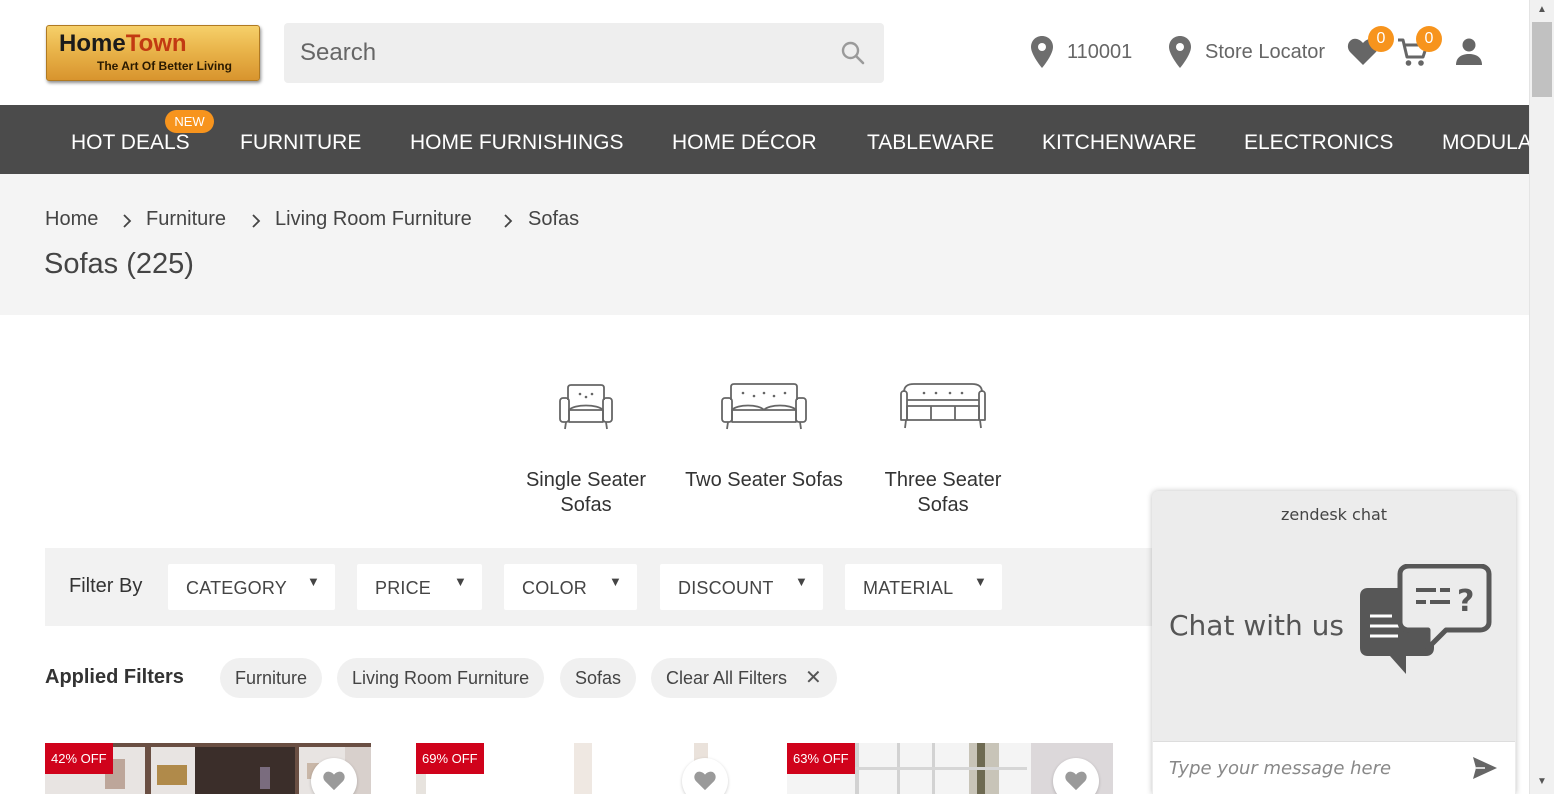  What do you see at coordinates (923, 587) in the screenshot?
I see `filter-material-dropdown: MATERIAL ▼` at bounding box center [923, 587].